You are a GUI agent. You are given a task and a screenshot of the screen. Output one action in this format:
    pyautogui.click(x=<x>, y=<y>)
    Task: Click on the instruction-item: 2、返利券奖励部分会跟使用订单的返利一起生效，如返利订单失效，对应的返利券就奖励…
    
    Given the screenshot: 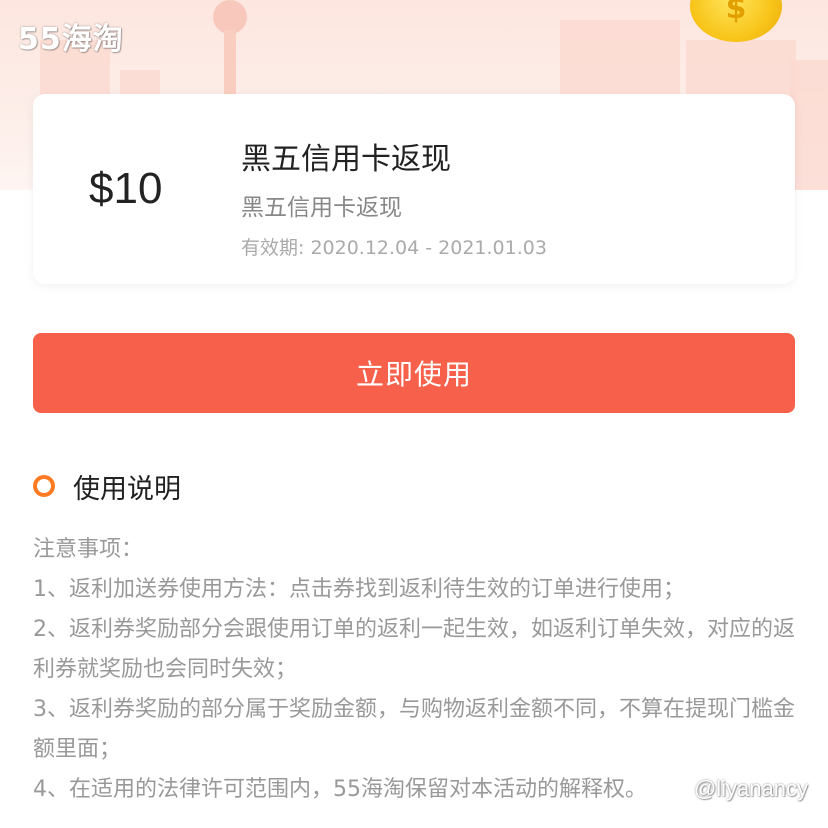 What is the action you would take?
    pyautogui.click(x=414, y=649)
    